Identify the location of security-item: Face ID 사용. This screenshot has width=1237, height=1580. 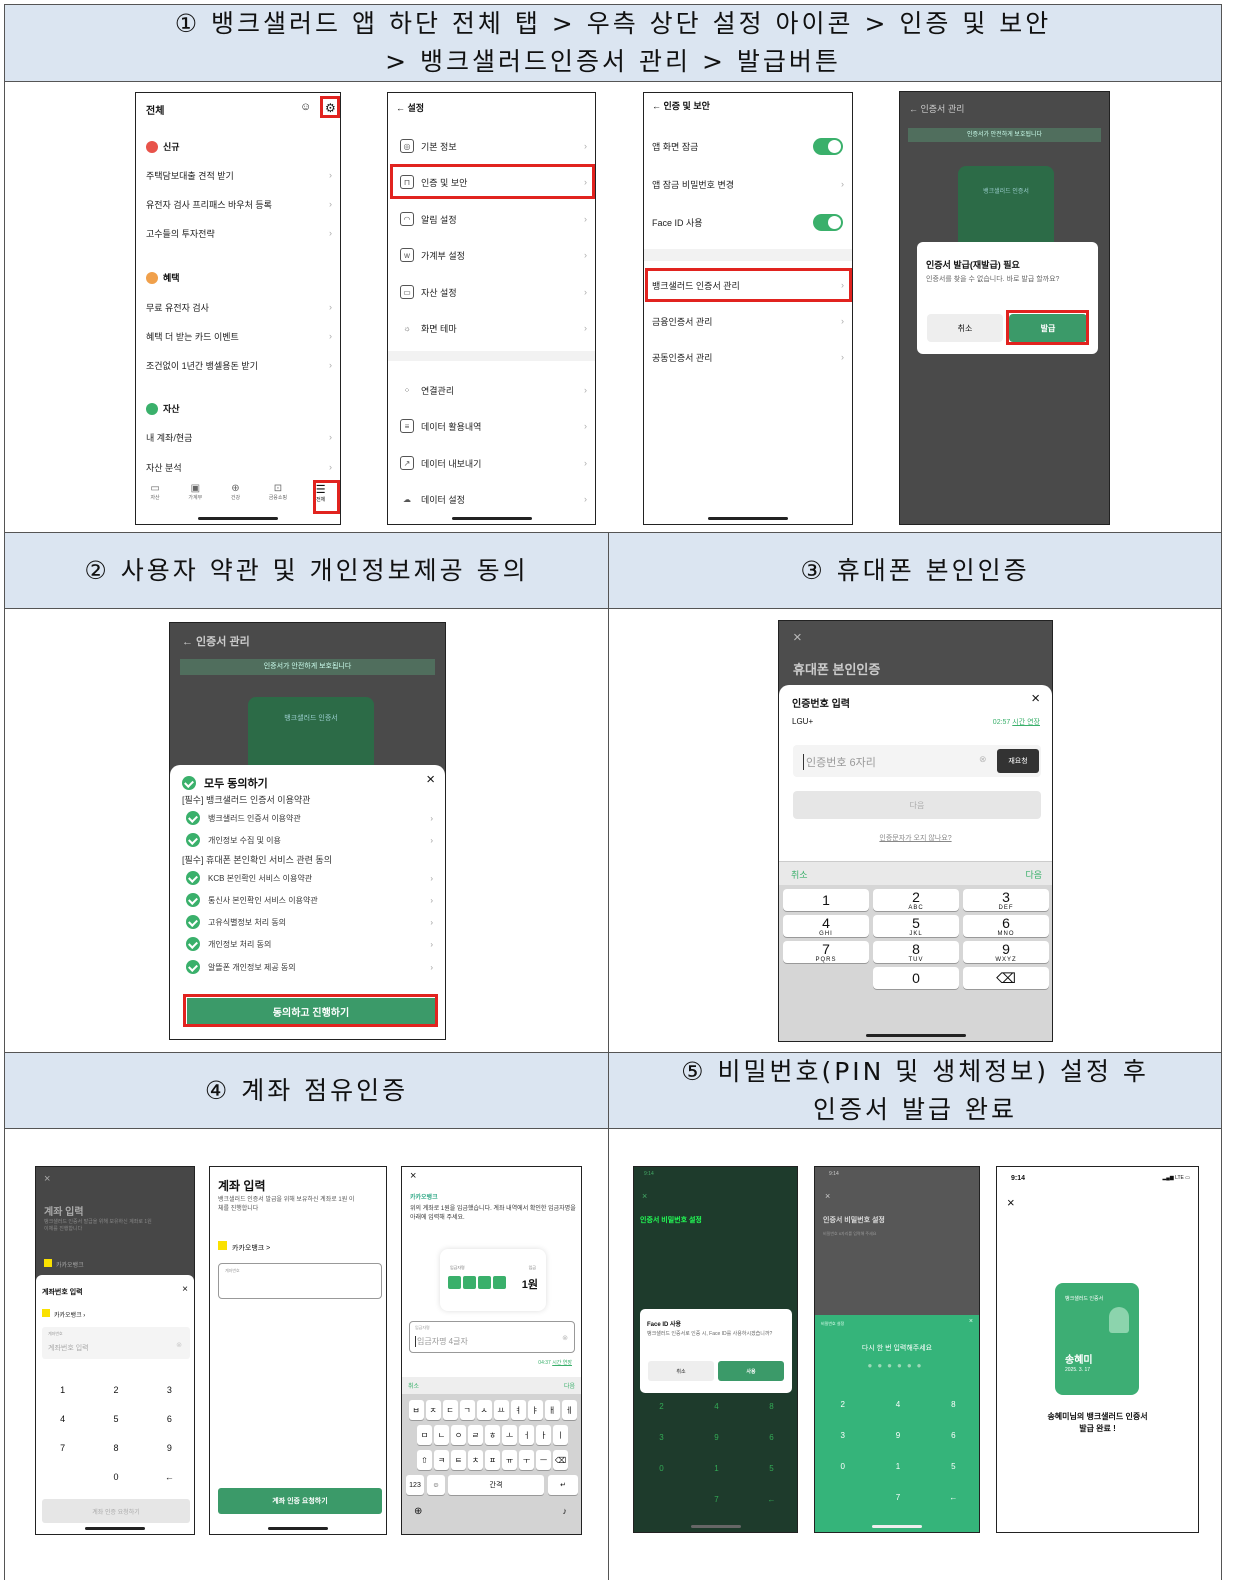
(748, 222).